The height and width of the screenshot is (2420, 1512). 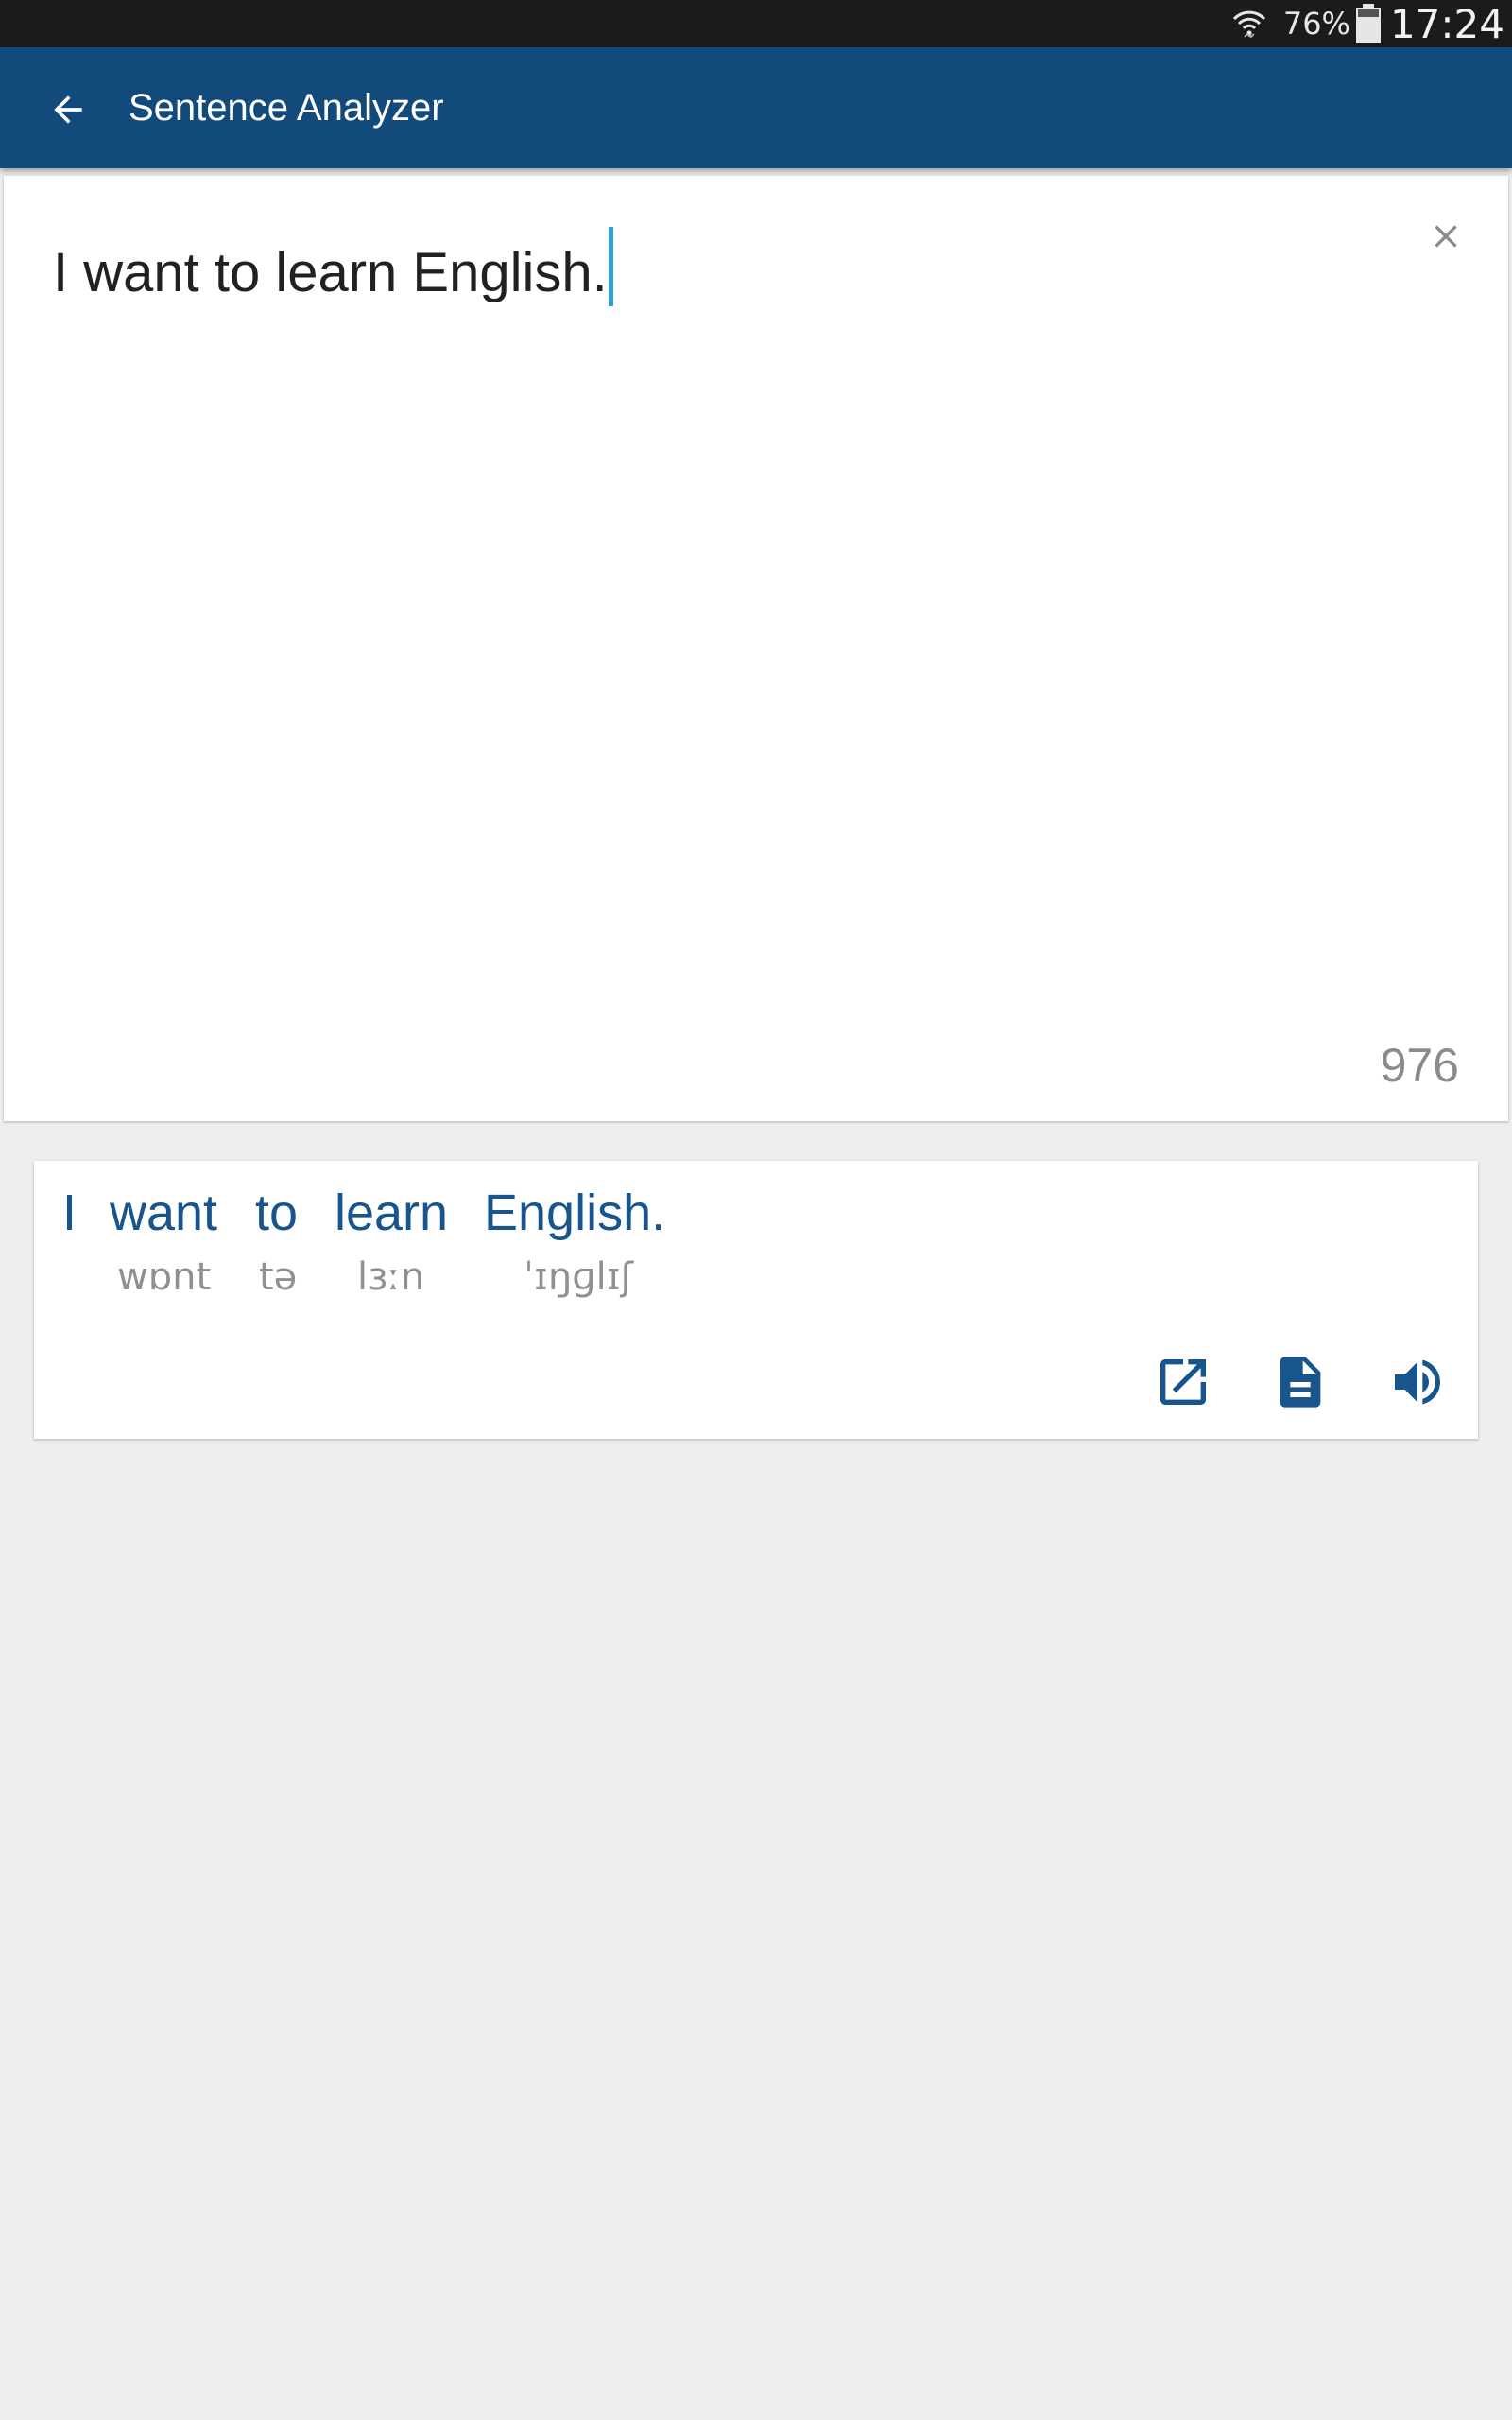 I want to click on battery-percent: 76%, so click(x=1316, y=24).